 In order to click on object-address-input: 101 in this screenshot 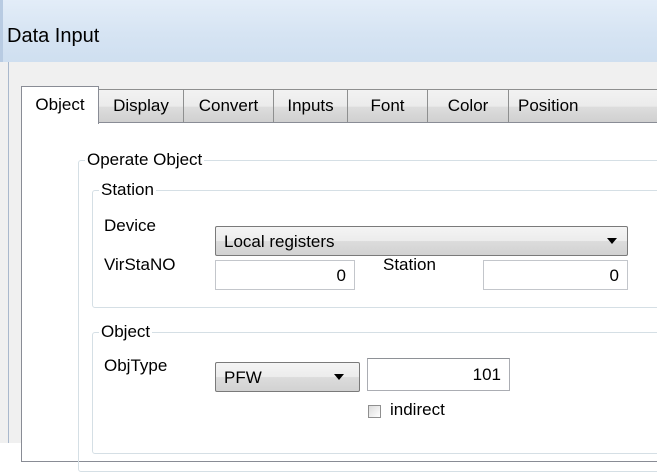, I will do `click(438, 374)`.